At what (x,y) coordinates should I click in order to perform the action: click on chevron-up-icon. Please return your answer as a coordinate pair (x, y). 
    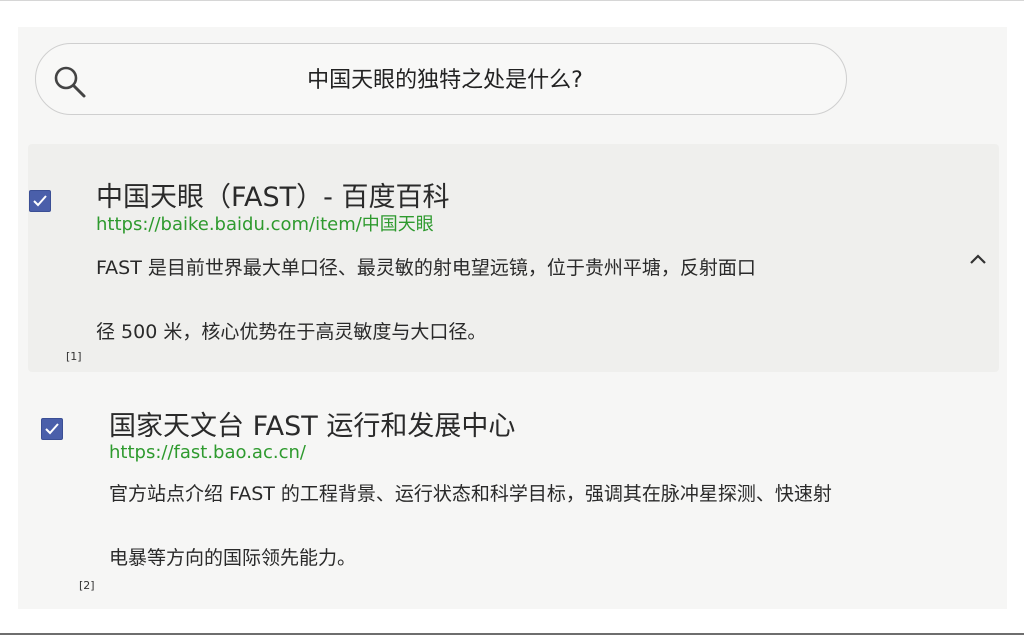
    Looking at the image, I should click on (978, 259).